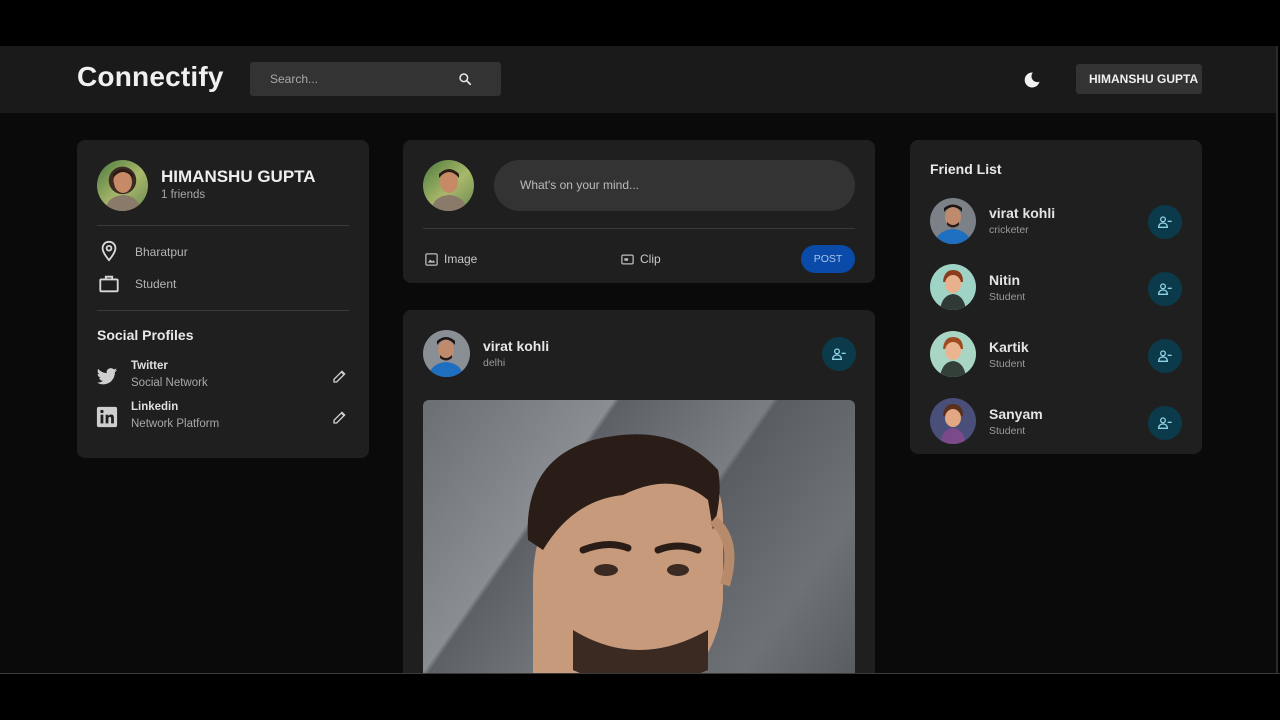 Image resolution: width=1280 pixels, height=720 pixels. What do you see at coordinates (122, 185) in the screenshot?
I see `profile-avatar` at bounding box center [122, 185].